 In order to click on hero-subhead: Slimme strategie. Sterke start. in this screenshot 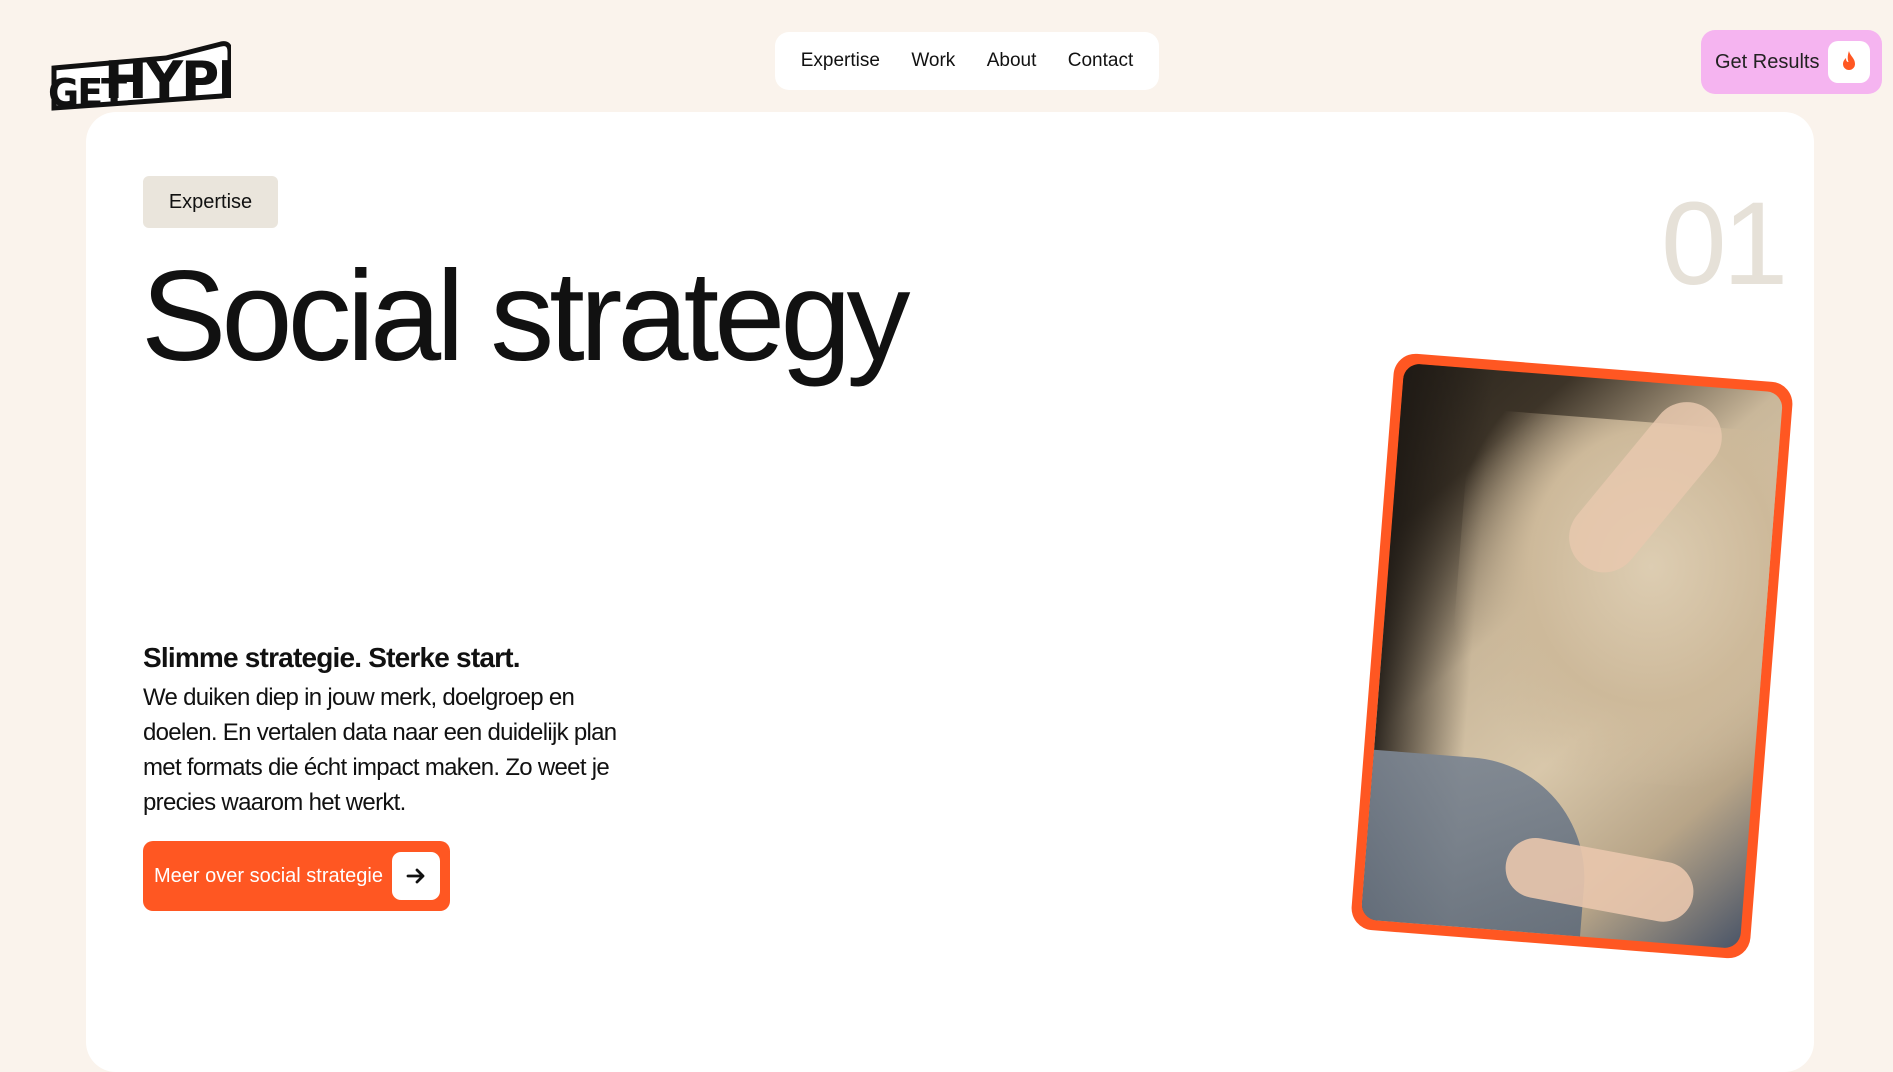, I will do `click(332, 657)`.